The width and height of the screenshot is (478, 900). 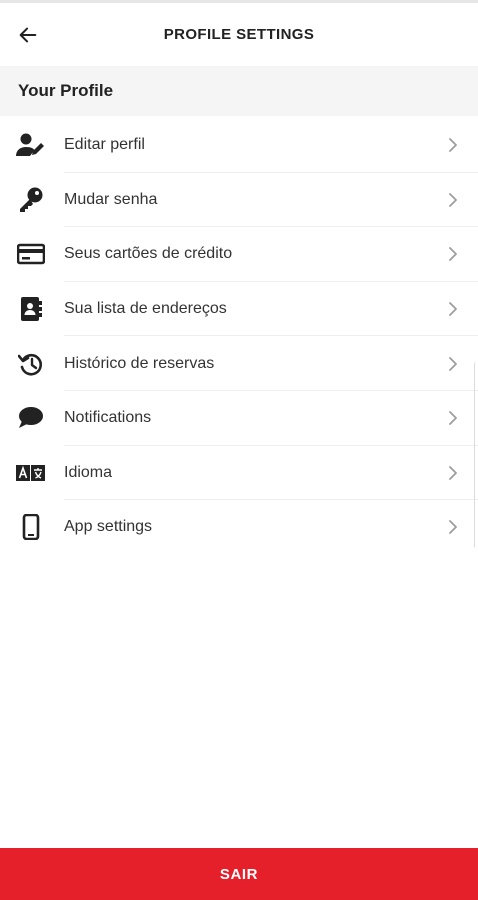 I want to click on menu-item-idioma: Idioma, so click(x=239, y=473).